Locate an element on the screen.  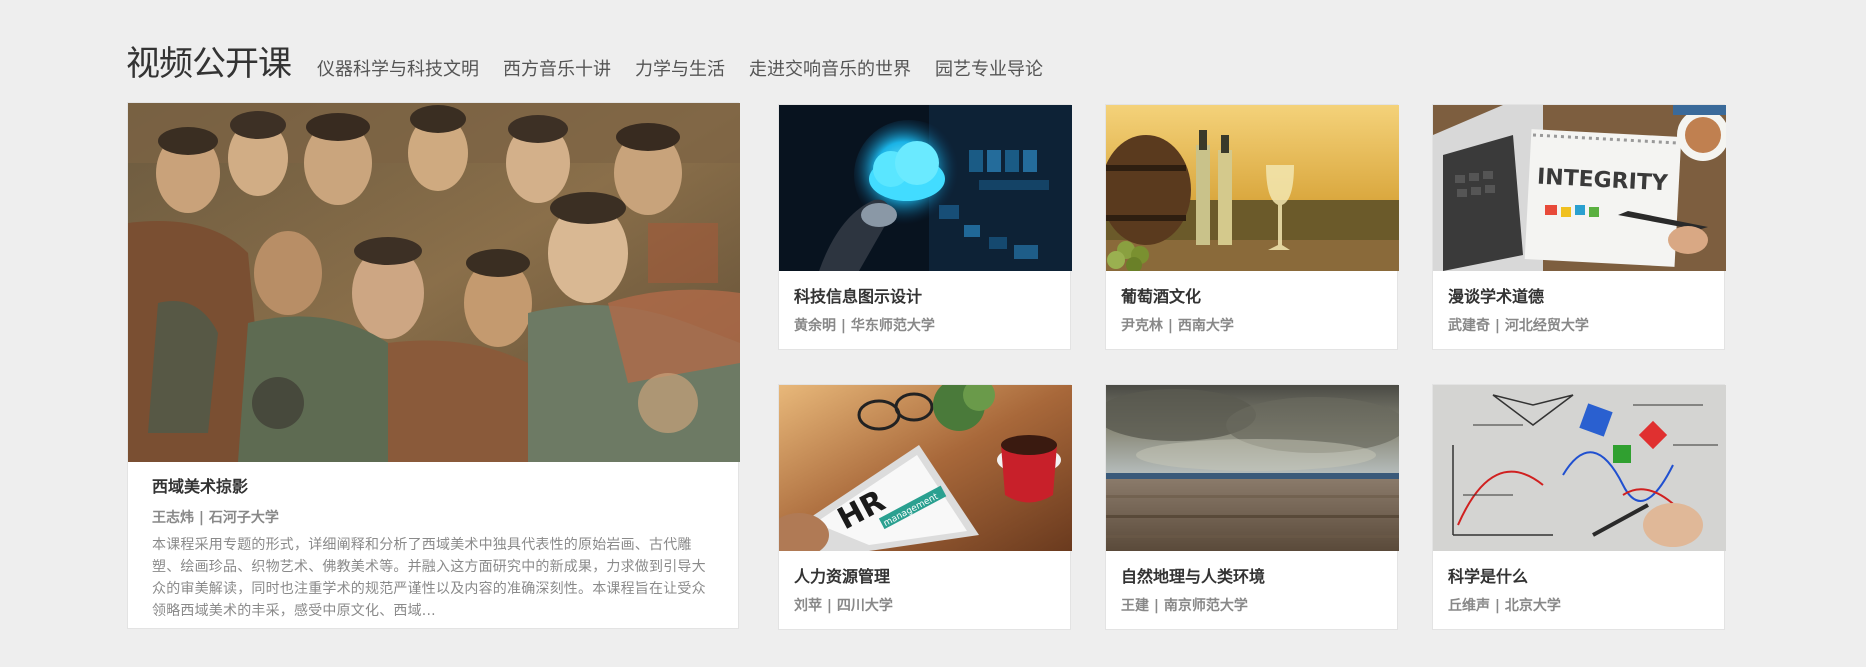
hr-tablet-image: HR management is located at coordinates (925, 468).